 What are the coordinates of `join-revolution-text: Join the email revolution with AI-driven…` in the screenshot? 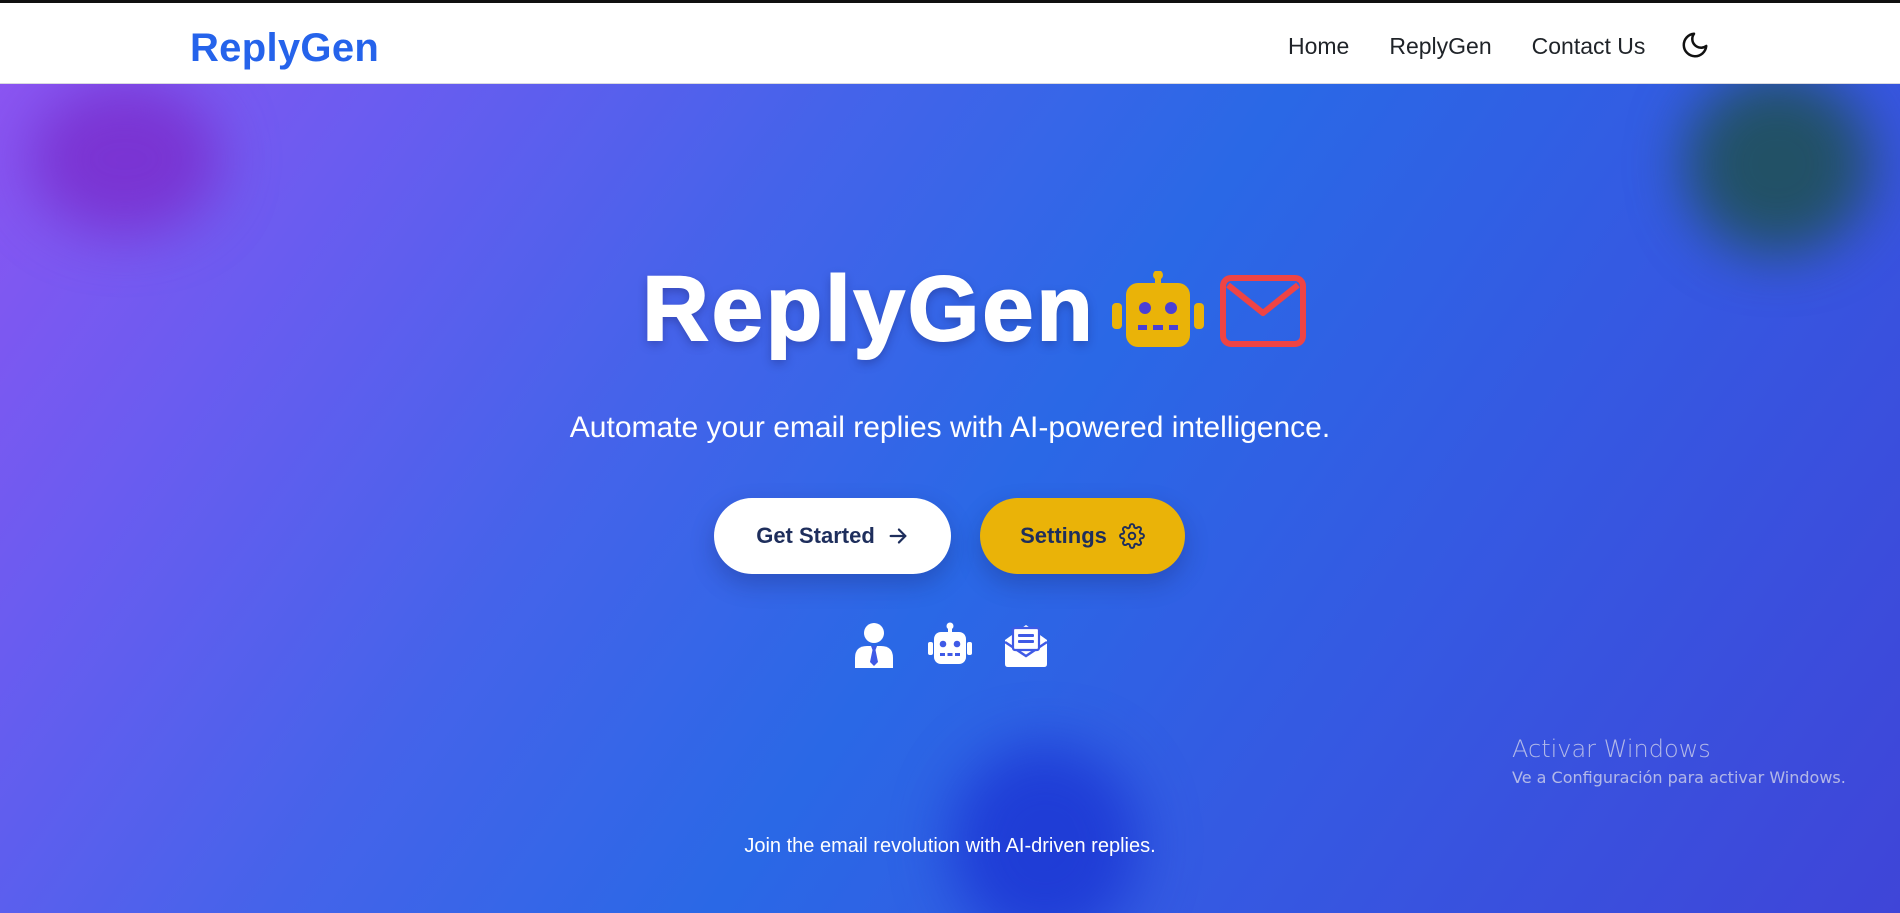 It's located at (950, 846).